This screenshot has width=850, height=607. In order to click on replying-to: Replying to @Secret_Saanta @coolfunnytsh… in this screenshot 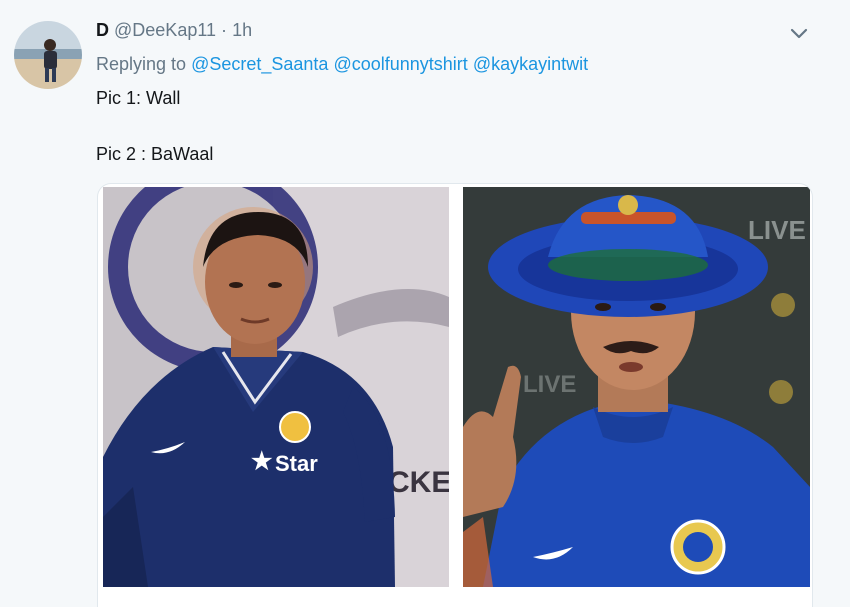, I will do `click(453, 64)`.